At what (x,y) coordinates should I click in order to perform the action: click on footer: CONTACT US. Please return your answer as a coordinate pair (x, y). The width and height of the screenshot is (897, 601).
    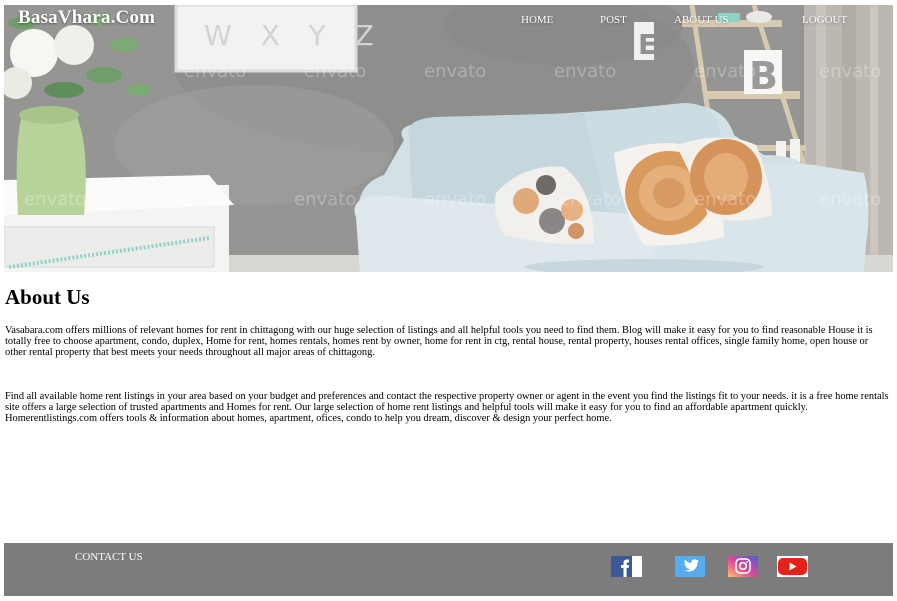
    Looking at the image, I should click on (448, 569).